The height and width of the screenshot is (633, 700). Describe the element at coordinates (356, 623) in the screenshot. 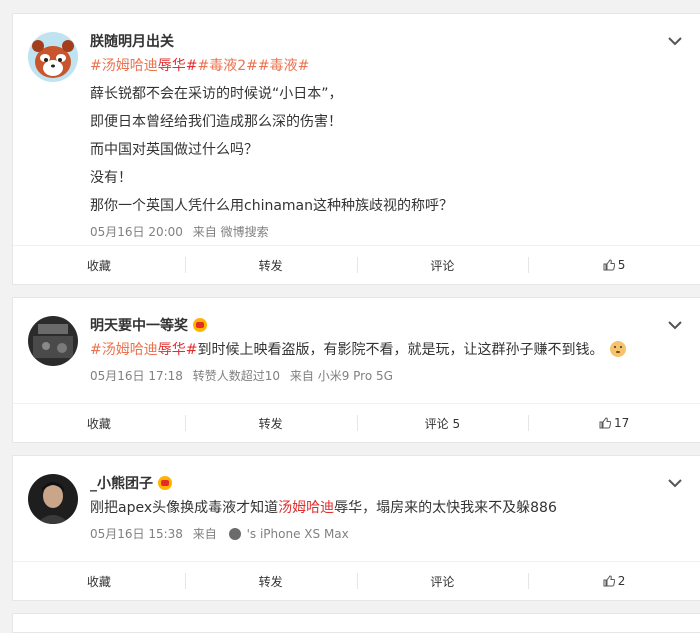

I see `post-card-4-partial` at that location.